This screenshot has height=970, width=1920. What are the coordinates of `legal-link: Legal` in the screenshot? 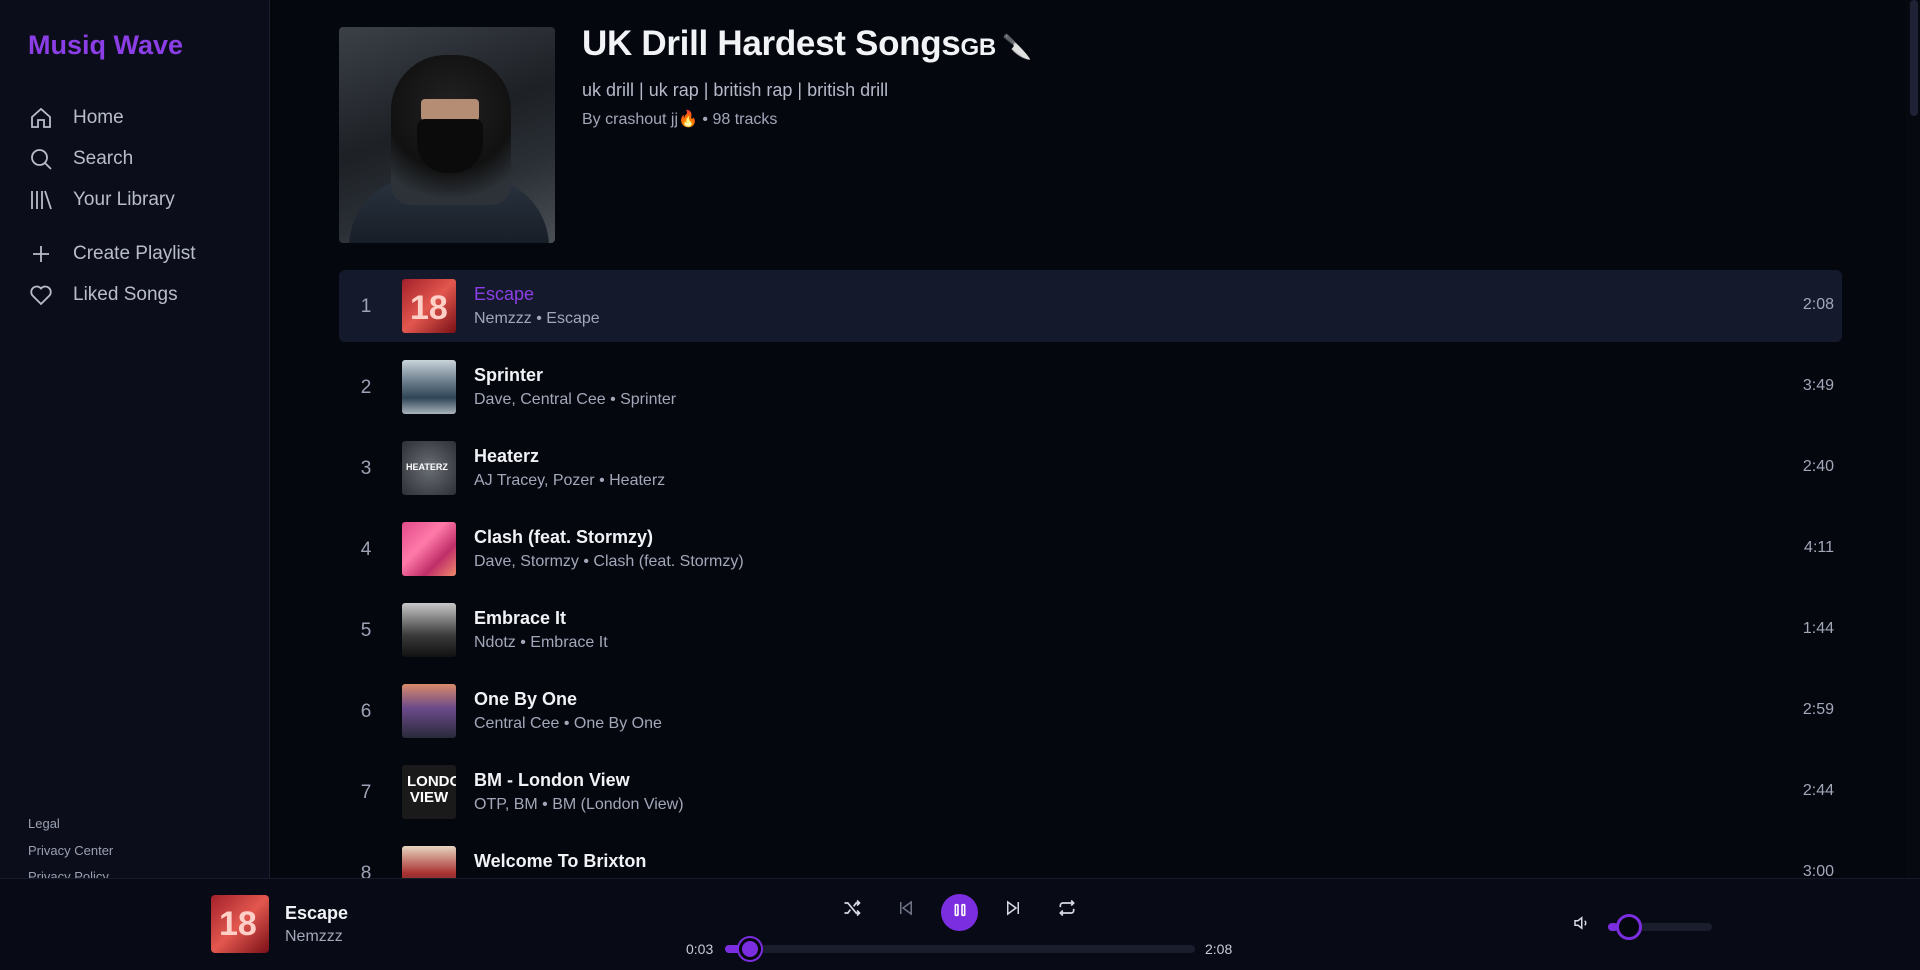 It's located at (70, 829).